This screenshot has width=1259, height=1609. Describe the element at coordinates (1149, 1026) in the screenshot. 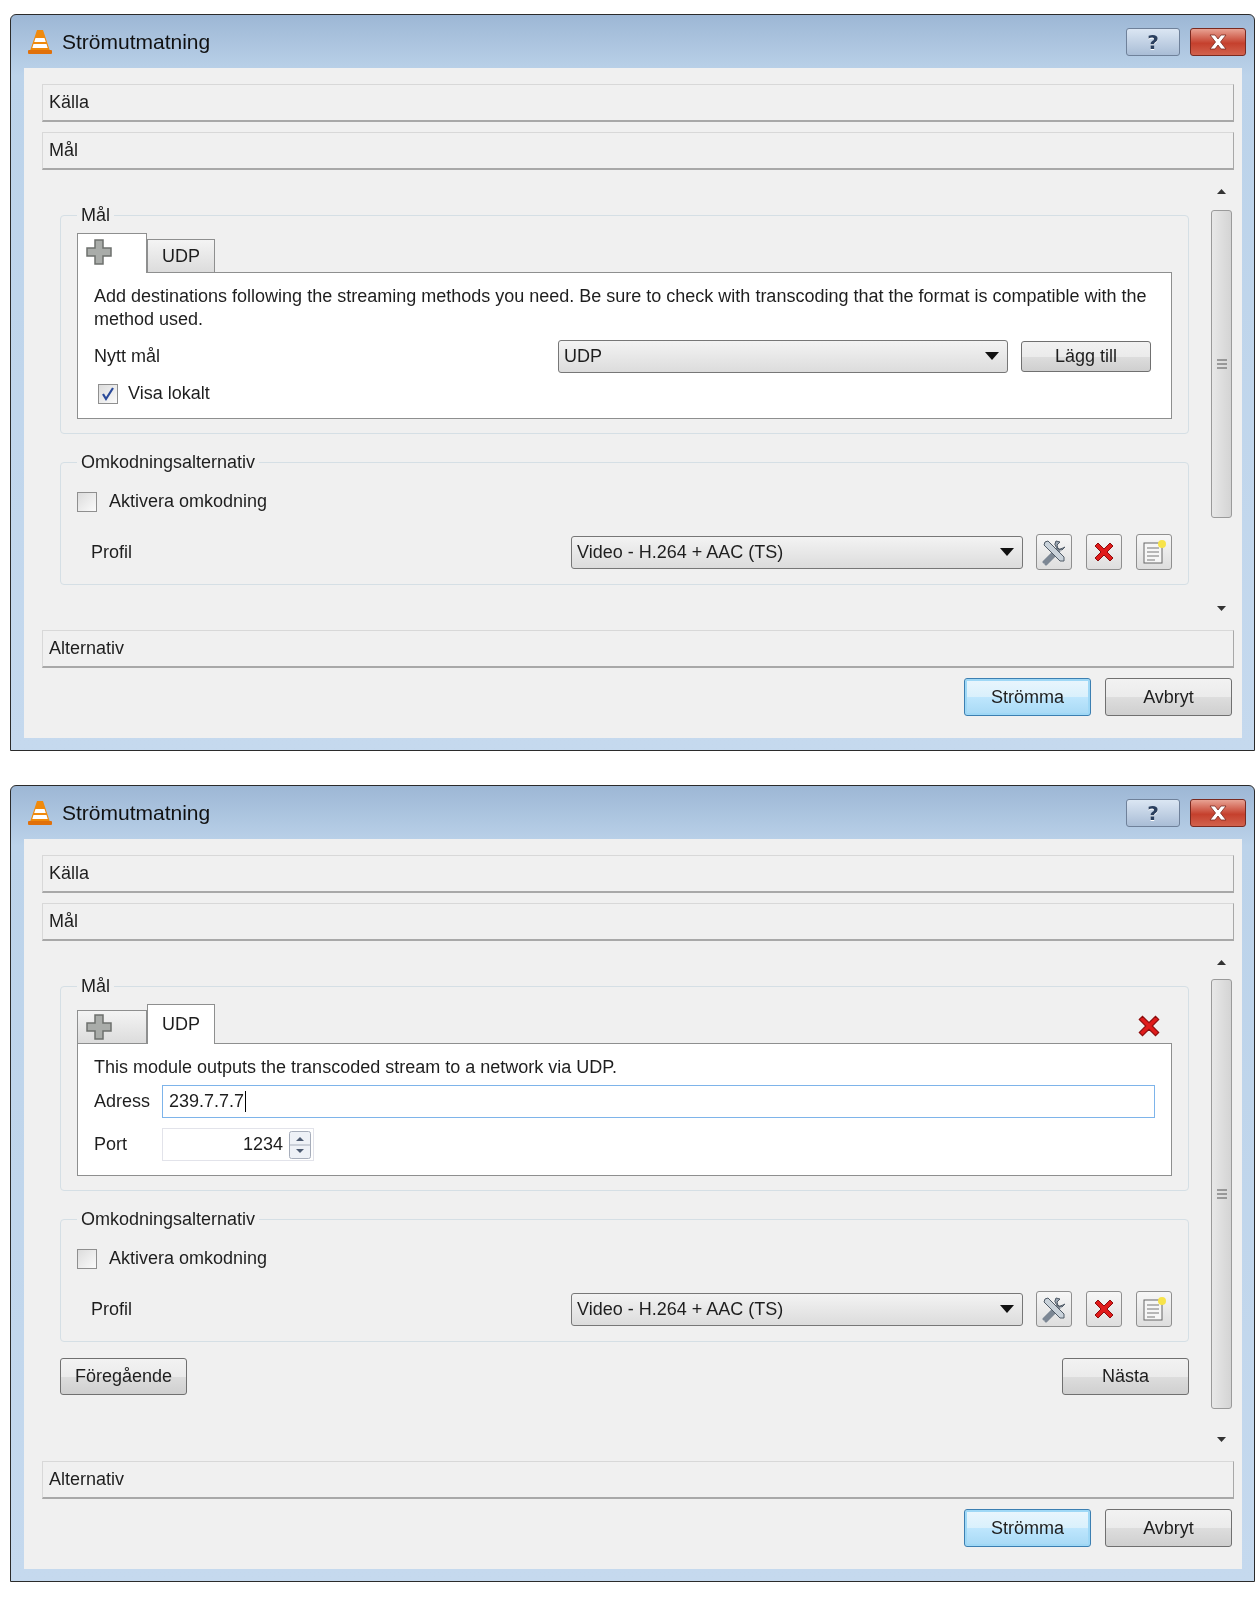

I see `remove-icon` at that location.